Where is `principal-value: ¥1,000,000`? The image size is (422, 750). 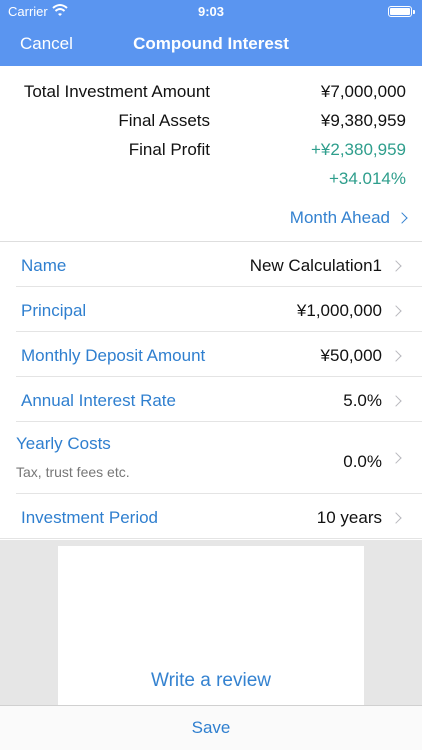
principal-value: ¥1,000,000 is located at coordinates (339, 310).